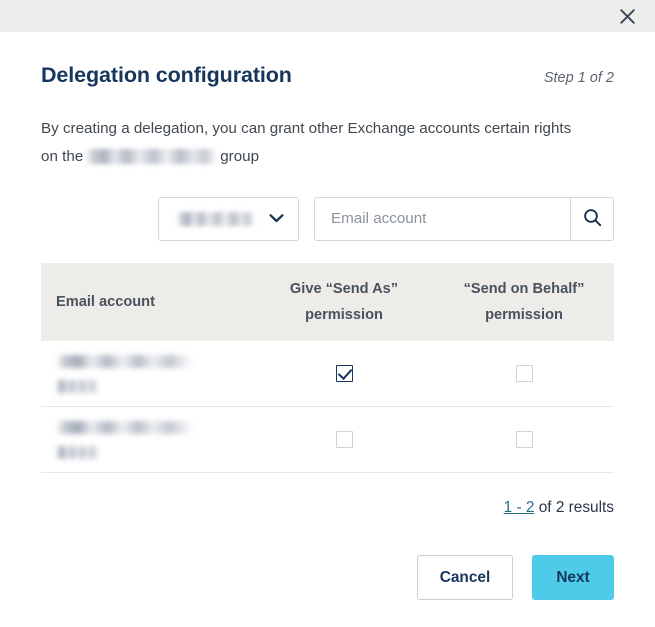 This screenshot has width=655, height=627. Describe the element at coordinates (573, 577) in the screenshot. I see `next-button: Next` at that location.